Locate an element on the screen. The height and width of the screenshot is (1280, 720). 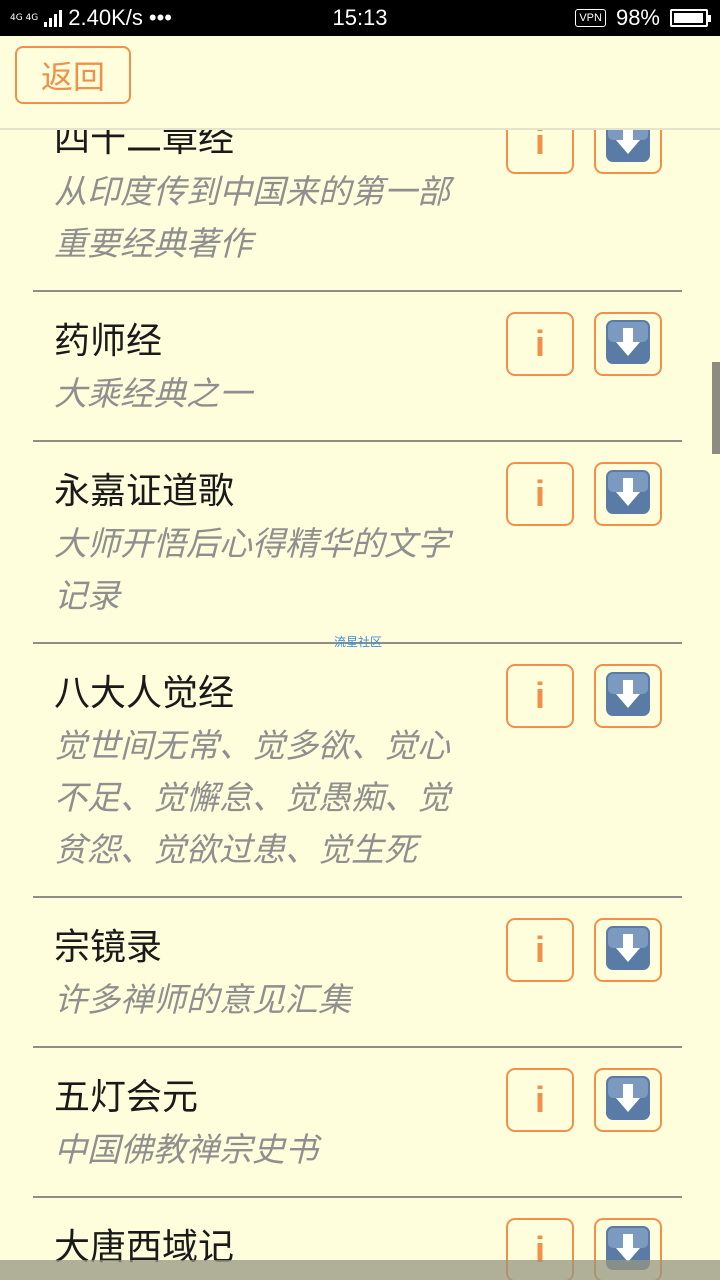
list-item: 药师经大乘经典之一 i is located at coordinates (357, 367).